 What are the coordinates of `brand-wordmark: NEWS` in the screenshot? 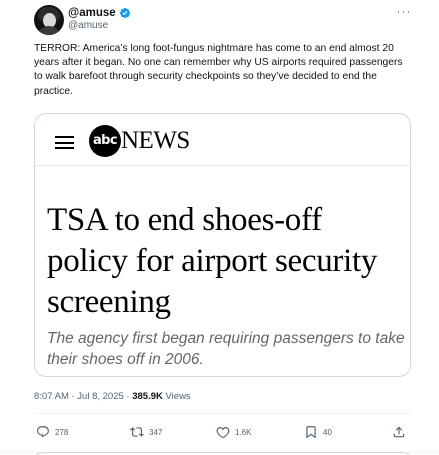 It's located at (155, 140).